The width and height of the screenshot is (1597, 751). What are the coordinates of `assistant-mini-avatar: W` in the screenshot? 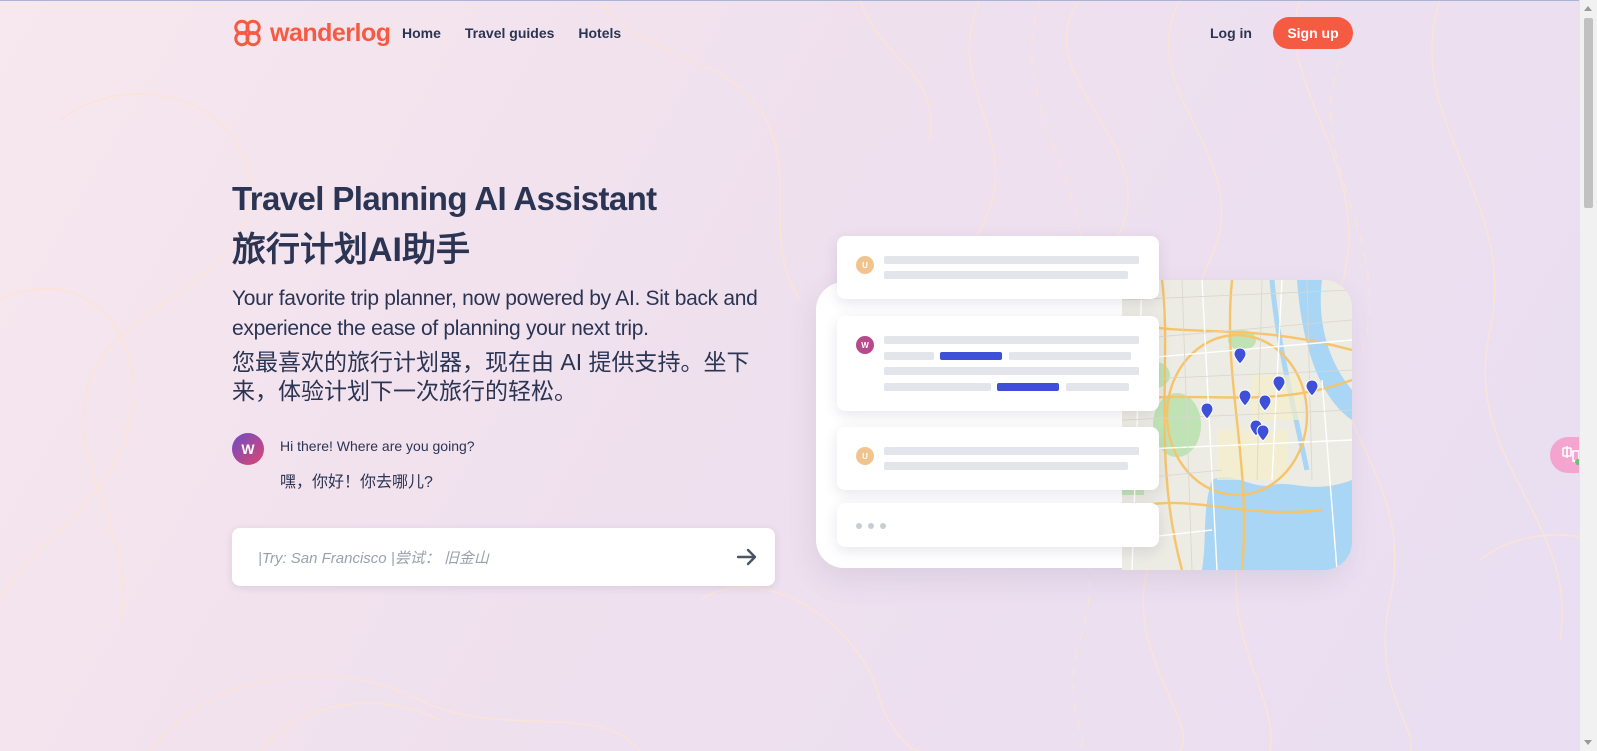 It's located at (865, 345).